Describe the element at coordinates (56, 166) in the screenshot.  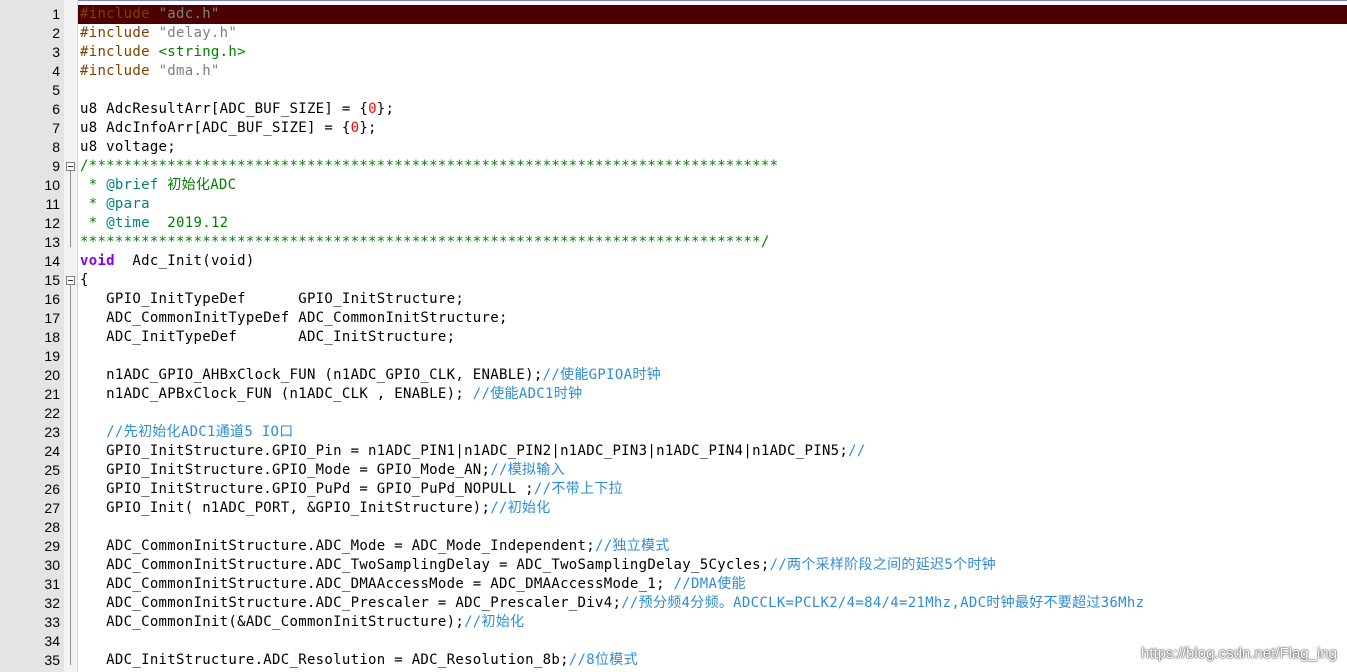
I see `line-number: 9` at that location.